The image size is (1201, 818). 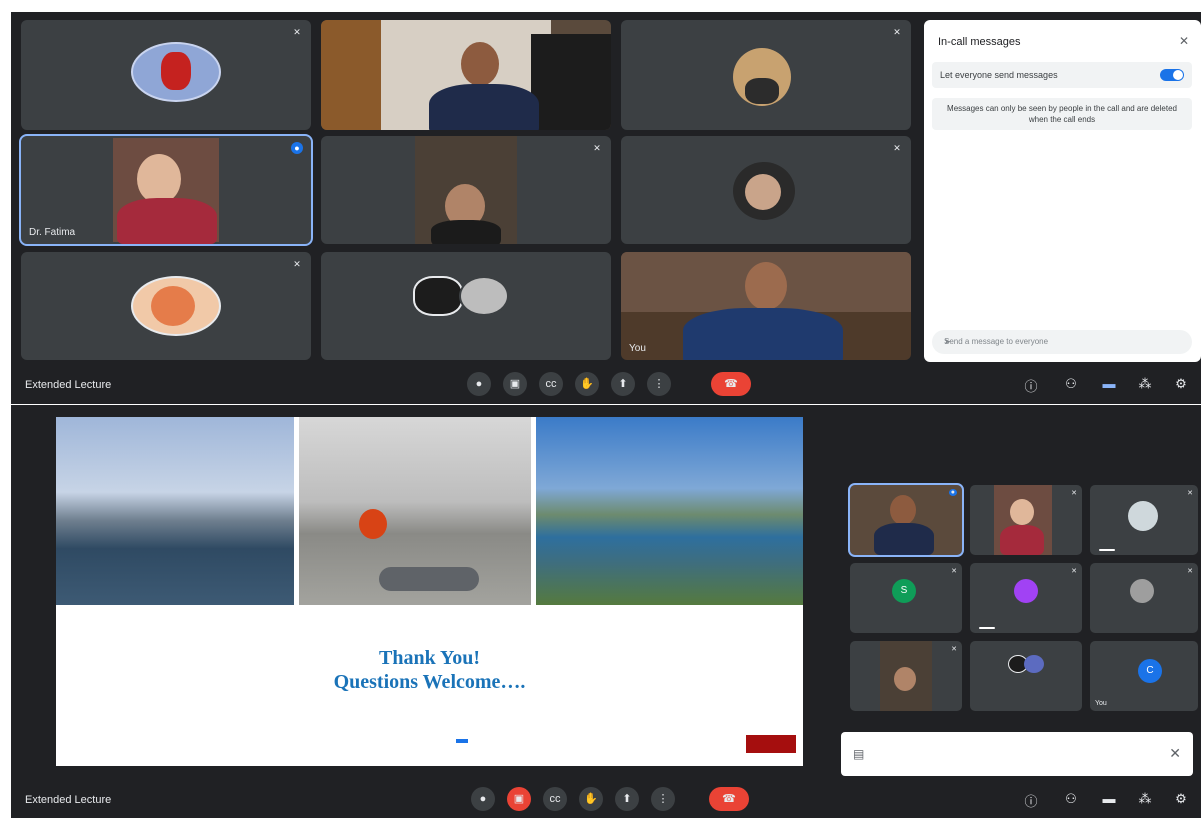 What do you see at coordinates (952, 492) in the screenshot?
I see `speaking-indicator-icon: ●` at bounding box center [952, 492].